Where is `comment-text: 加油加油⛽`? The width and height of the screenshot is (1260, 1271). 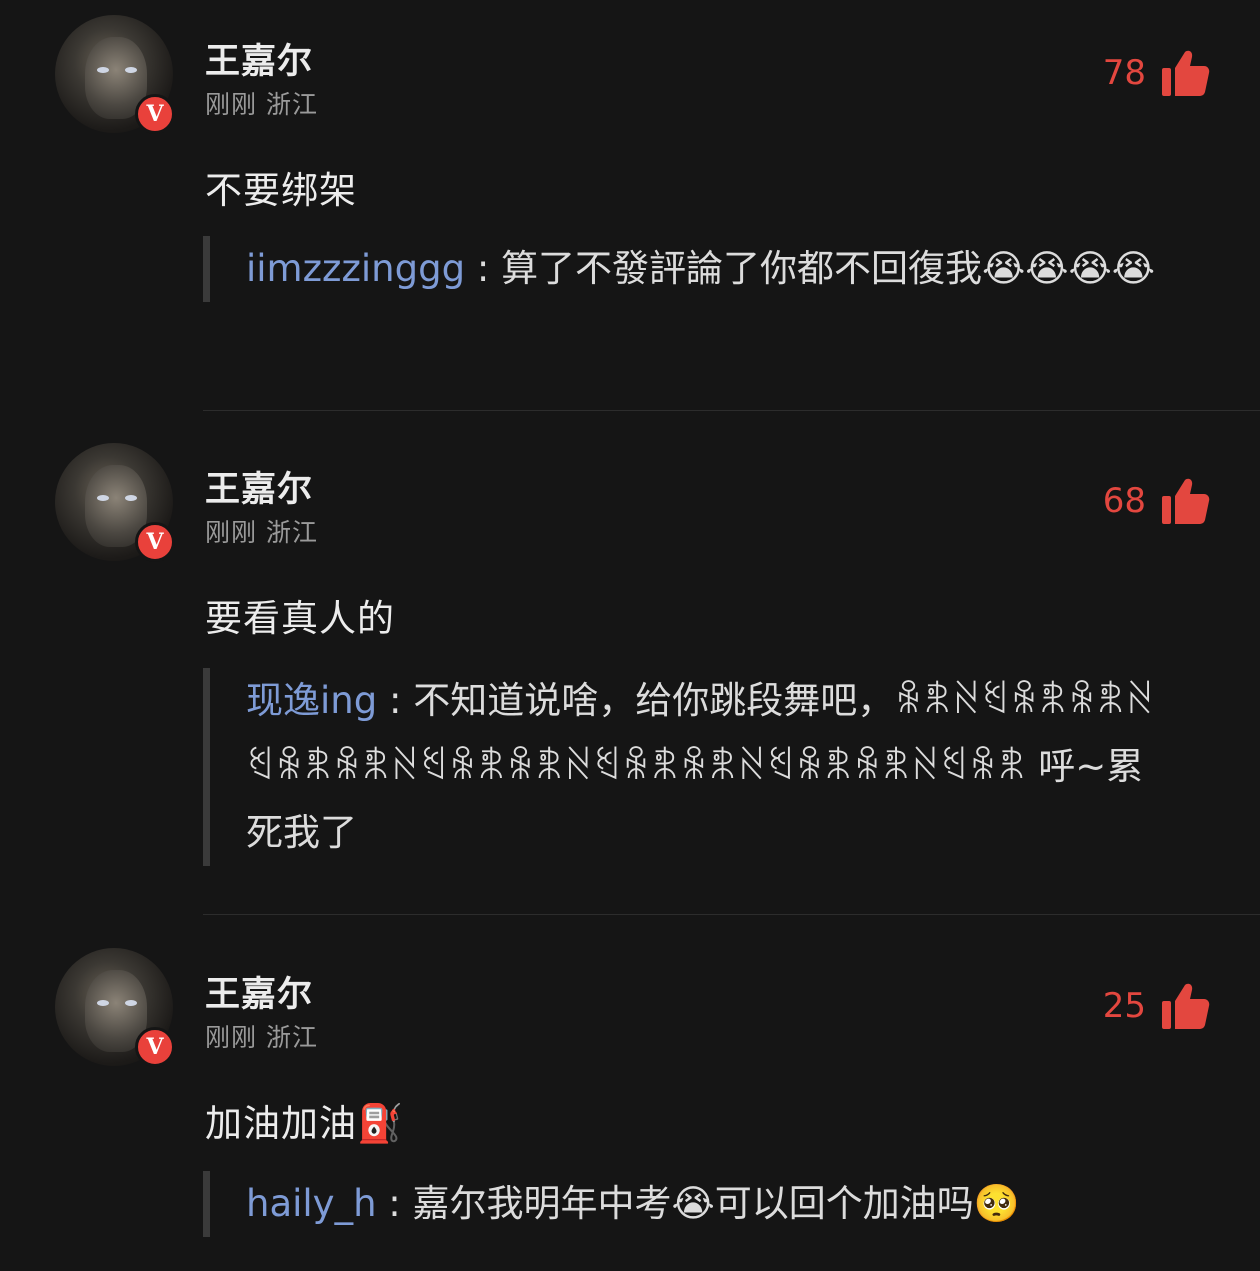
comment-text: 加油加油⛽ is located at coordinates (305, 1123).